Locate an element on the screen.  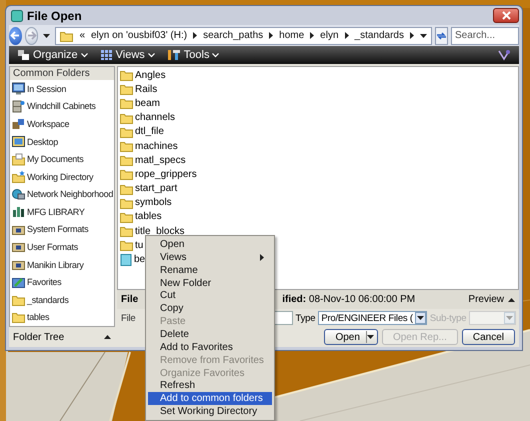
close-button is located at coordinates (506, 15).